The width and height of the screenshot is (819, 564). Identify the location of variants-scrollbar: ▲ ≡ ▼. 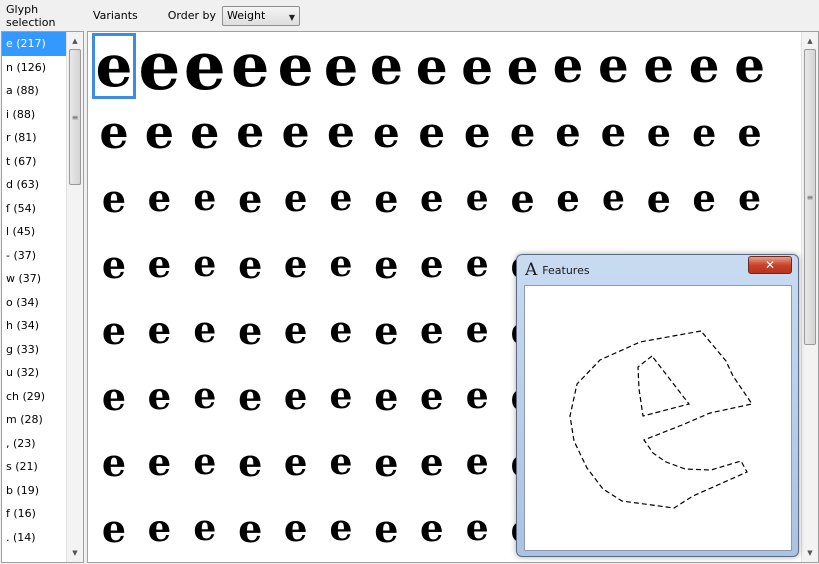
(809, 297).